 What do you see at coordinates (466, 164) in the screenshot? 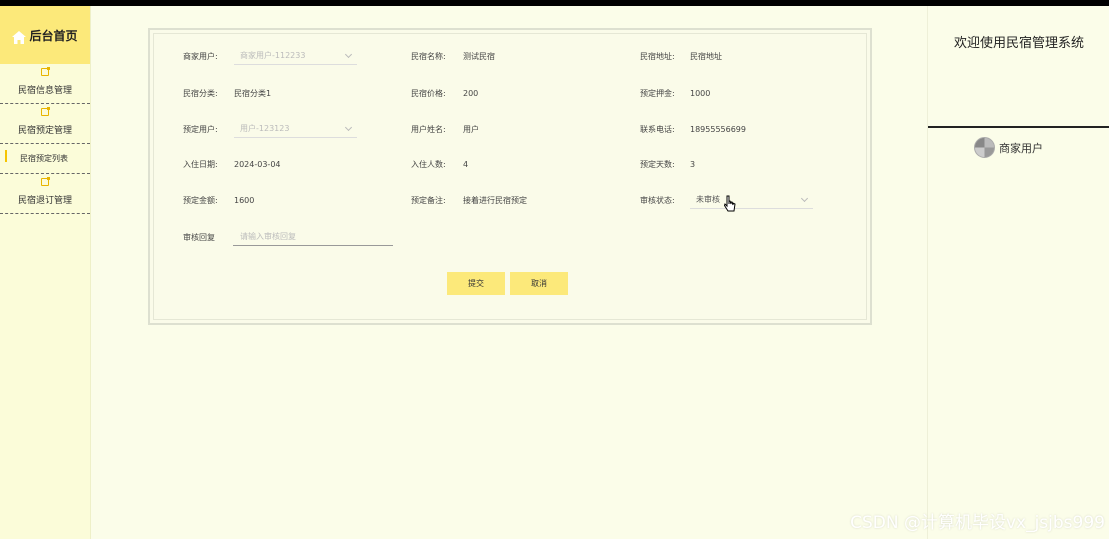
I see `guests-value: 4` at bounding box center [466, 164].